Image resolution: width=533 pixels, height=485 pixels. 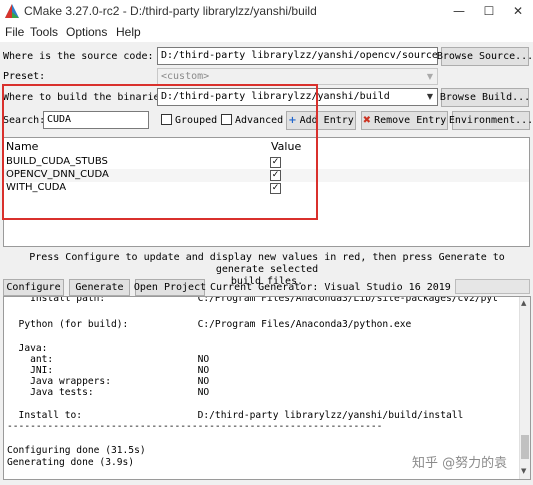 I want to click on log-line: Configuring done (31.5s), so click(x=76, y=450).